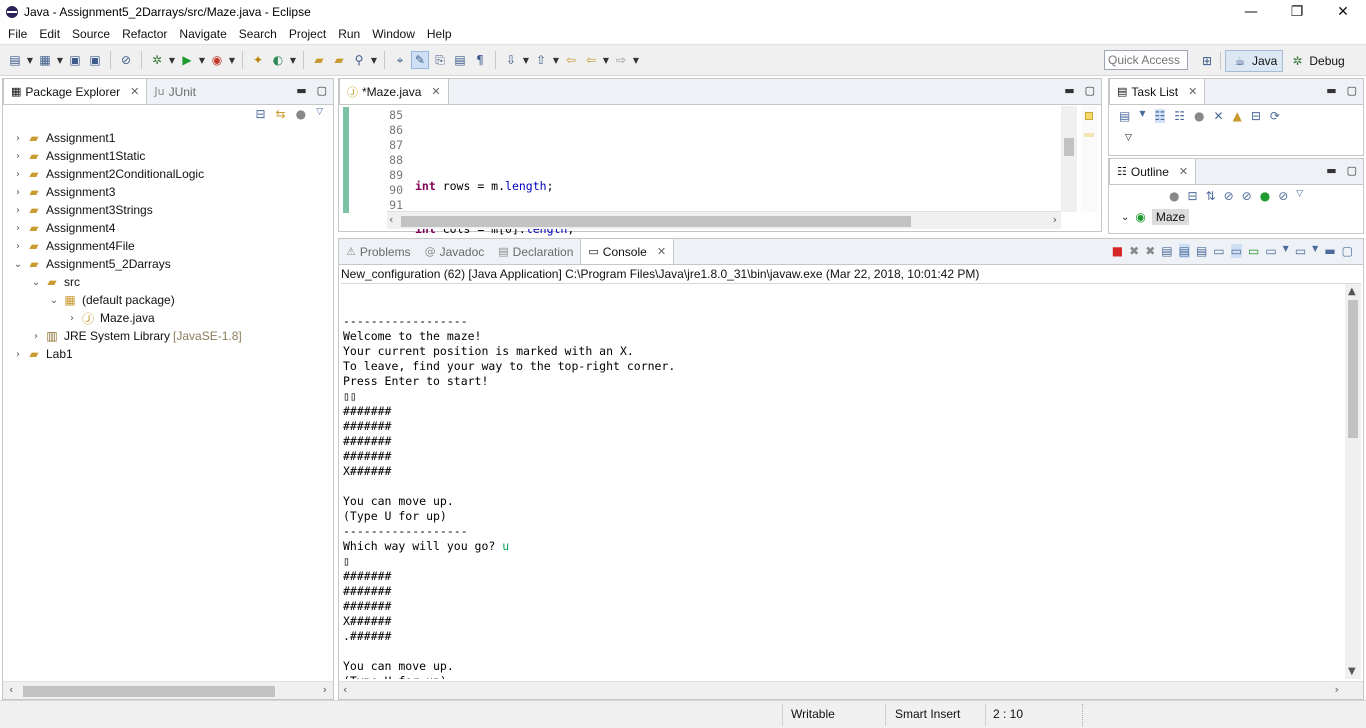  I want to click on tree-item: › ▰ Assignment1, so click(168, 138).